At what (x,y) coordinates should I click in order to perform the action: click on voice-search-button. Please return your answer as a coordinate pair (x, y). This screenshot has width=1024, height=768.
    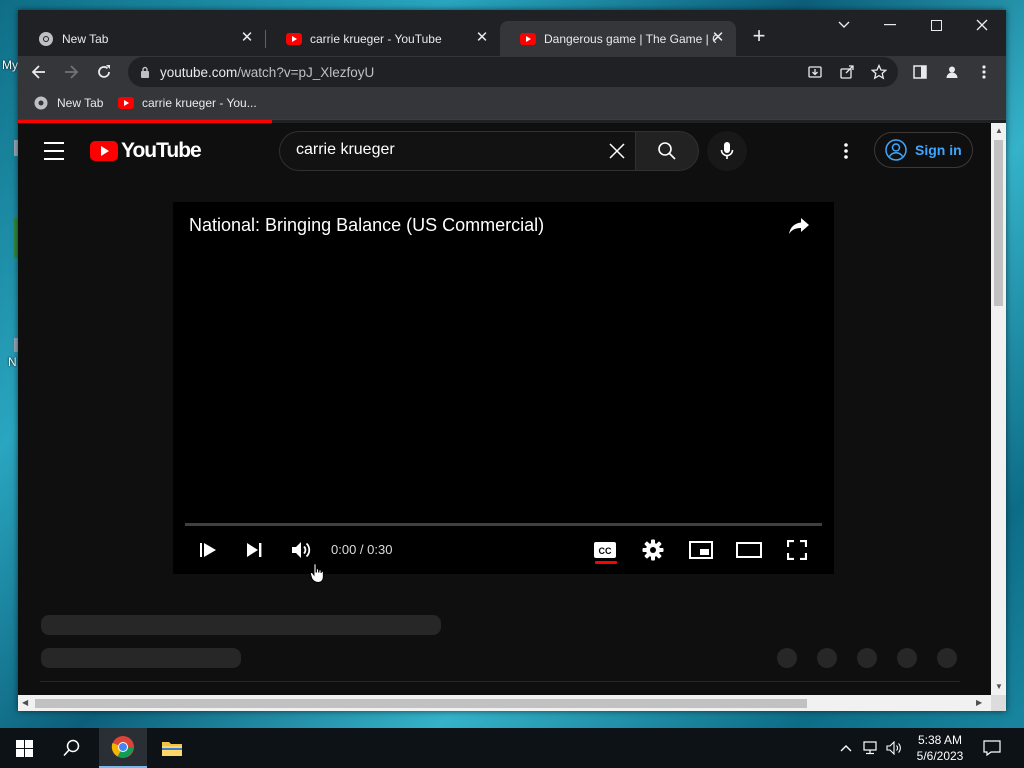
    Looking at the image, I should click on (727, 151).